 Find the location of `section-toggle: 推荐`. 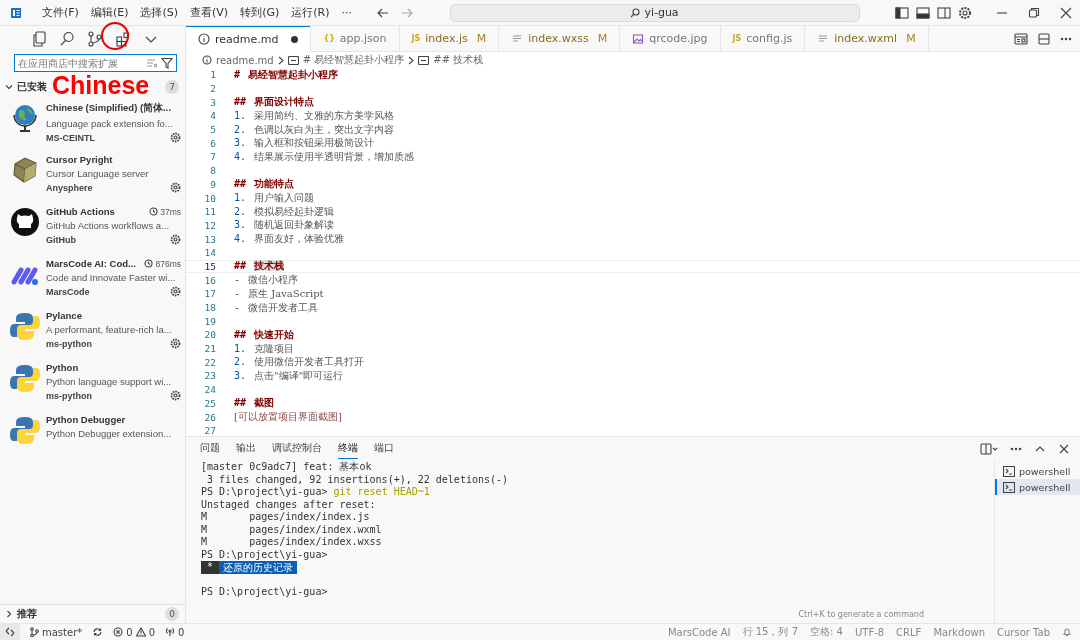

section-toggle: 推荐 is located at coordinates (20, 614).